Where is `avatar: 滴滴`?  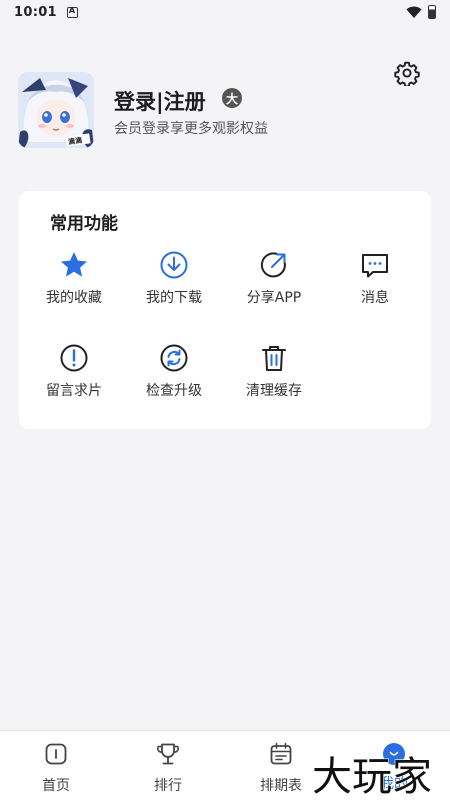 avatar: 滴滴 is located at coordinates (56, 110).